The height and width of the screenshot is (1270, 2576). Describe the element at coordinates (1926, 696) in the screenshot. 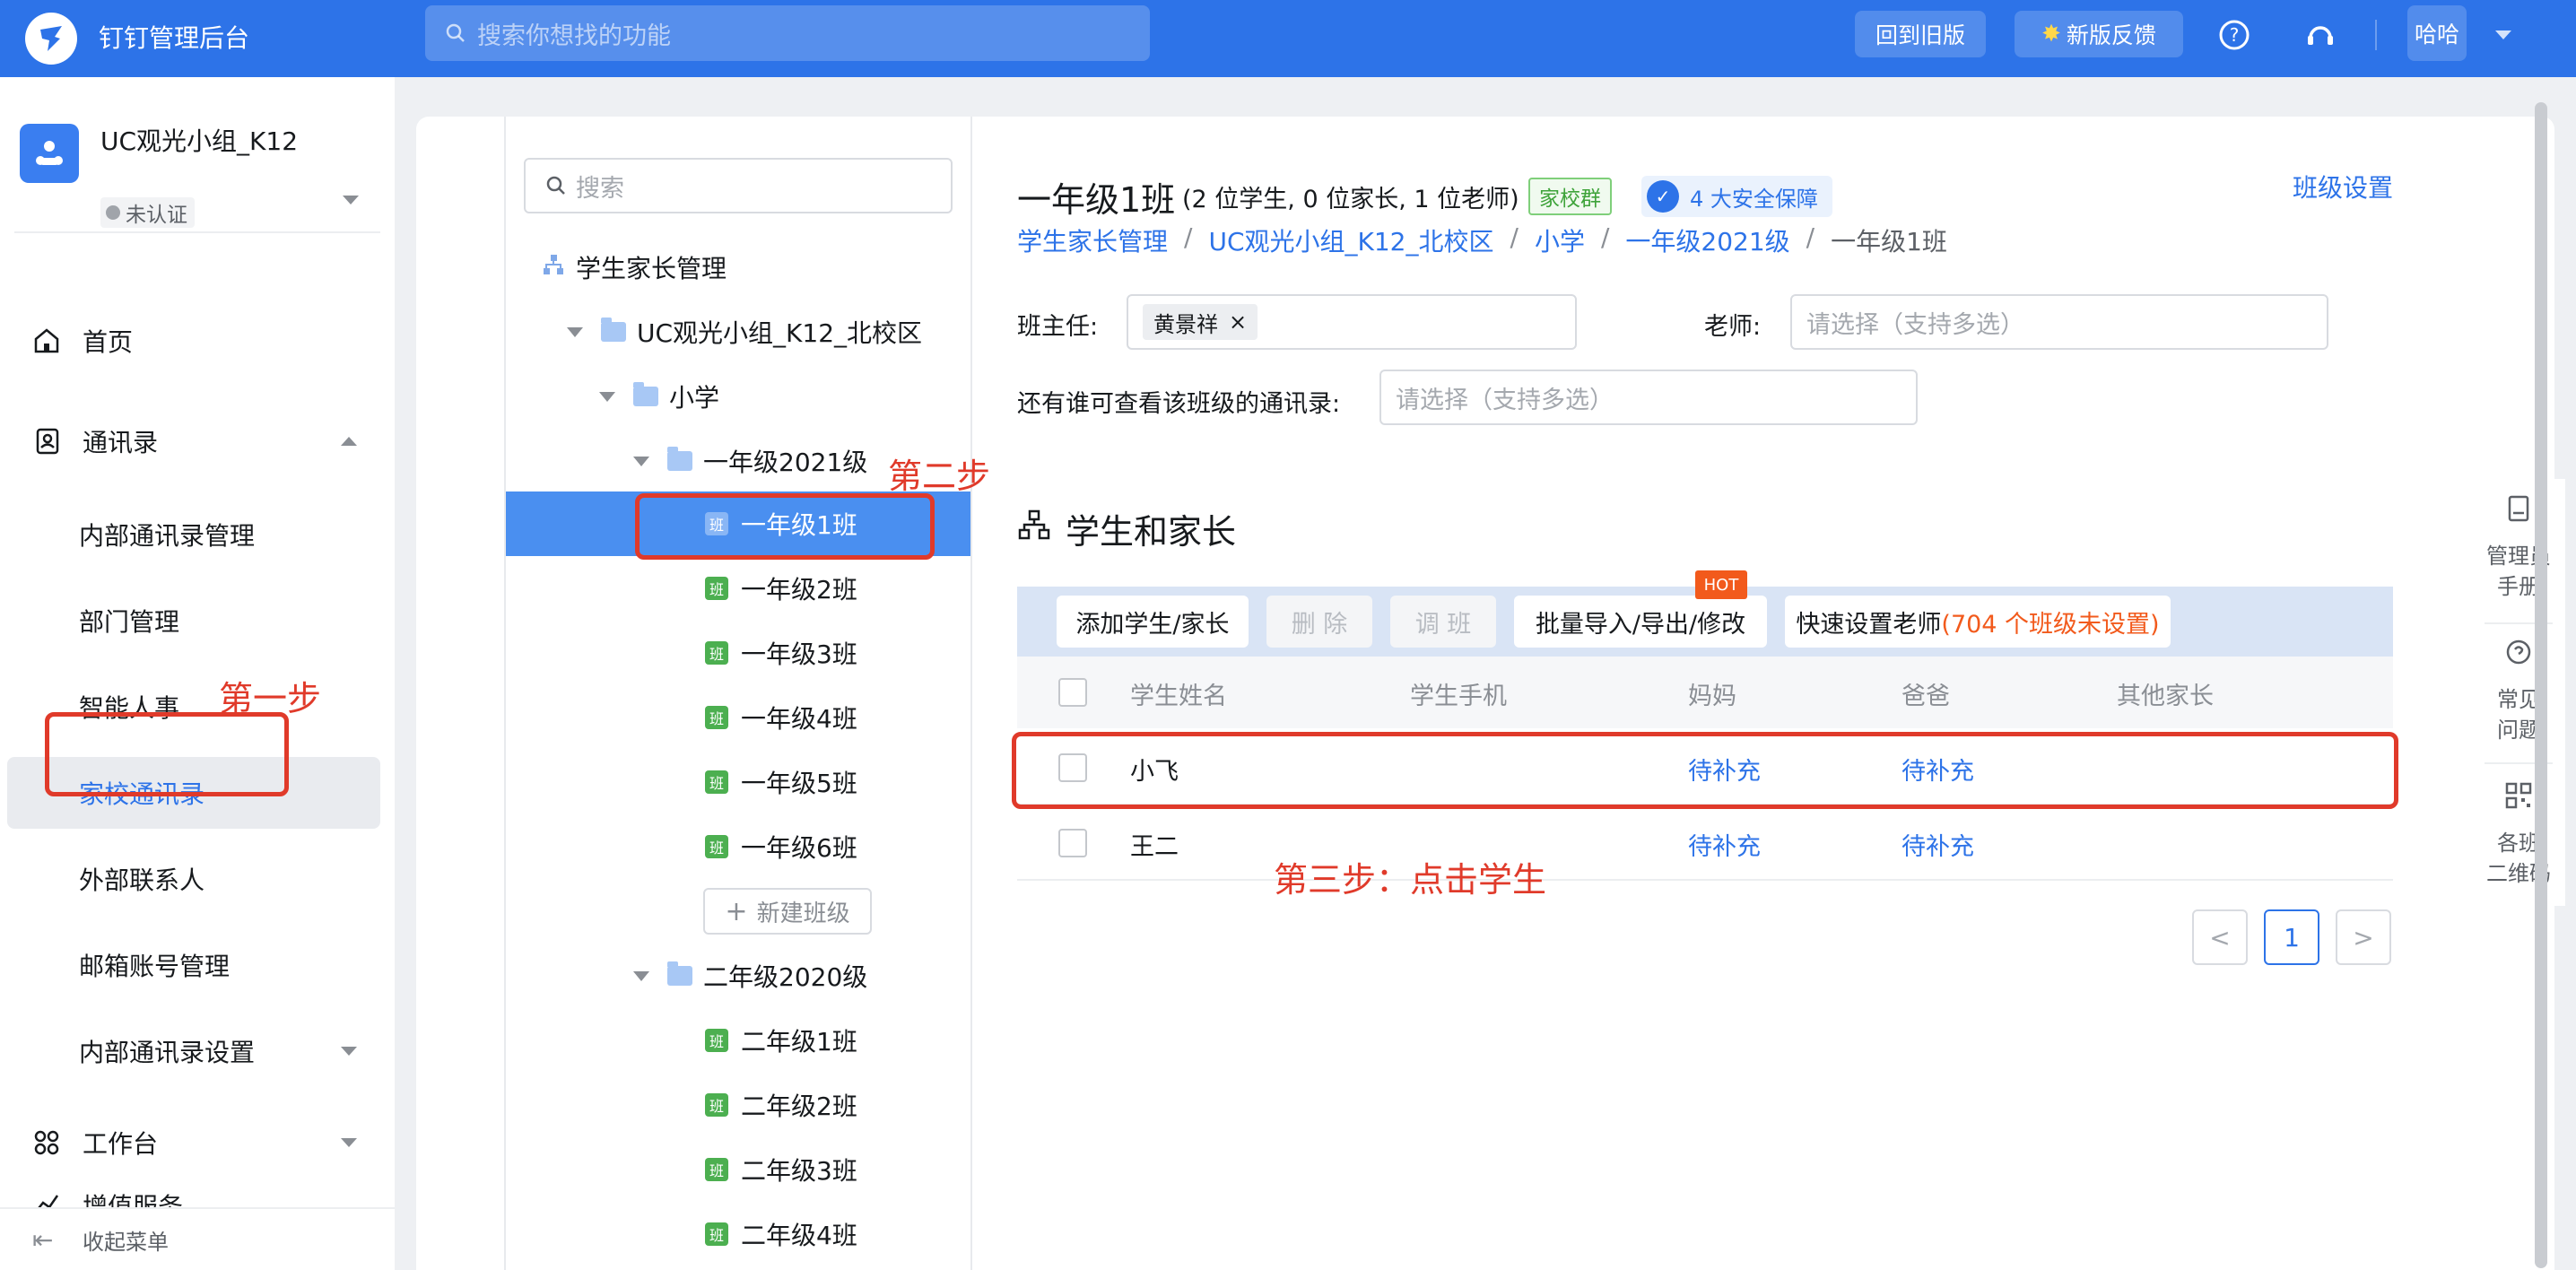

I see `column-header: 爸爸` at that location.